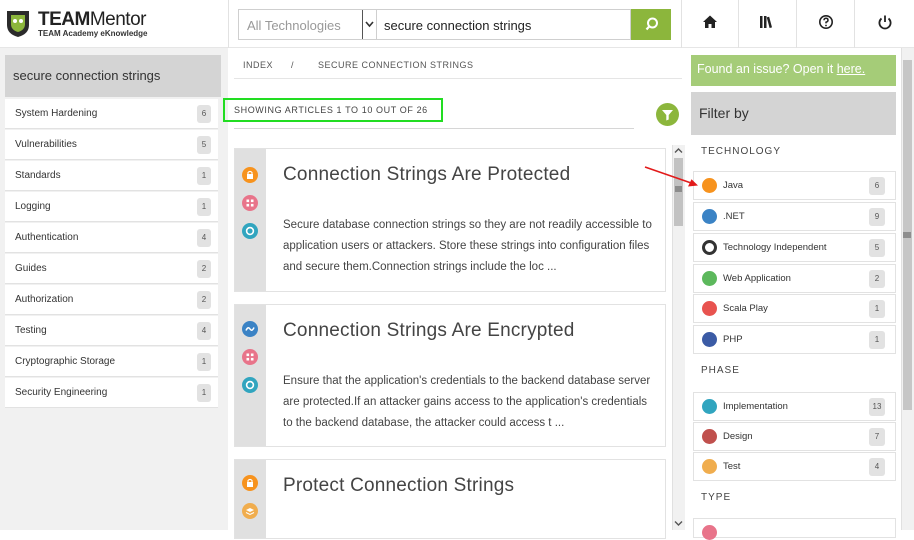 Image resolution: width=914 pixels, height=540 pixels. I want to click on filter-toggle-button, so click(667, 114).